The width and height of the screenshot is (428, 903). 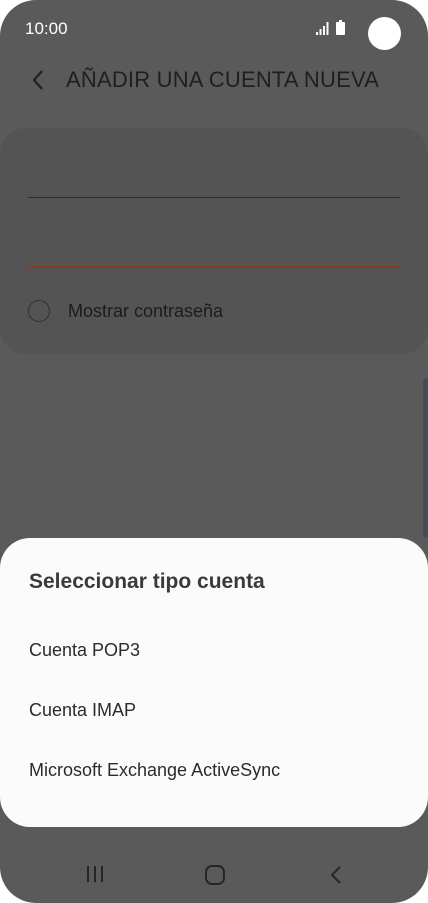 I want to click on home-icon, so click(x=215, y=875).